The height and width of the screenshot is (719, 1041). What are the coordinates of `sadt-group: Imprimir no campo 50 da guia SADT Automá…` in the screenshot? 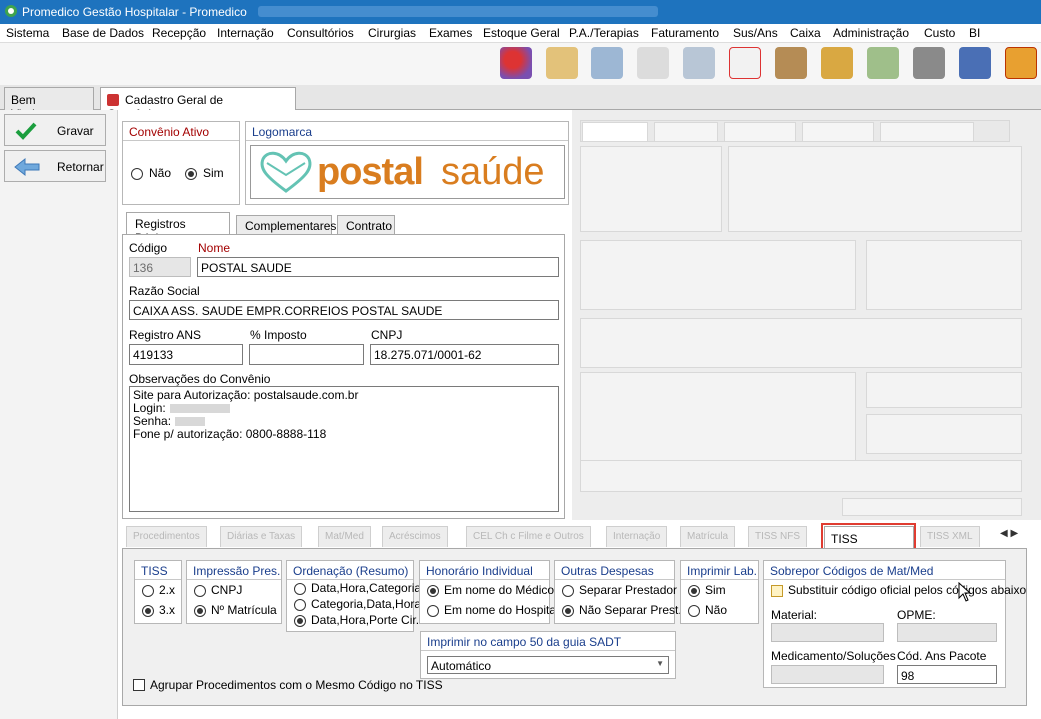 It's located at (548, 655).